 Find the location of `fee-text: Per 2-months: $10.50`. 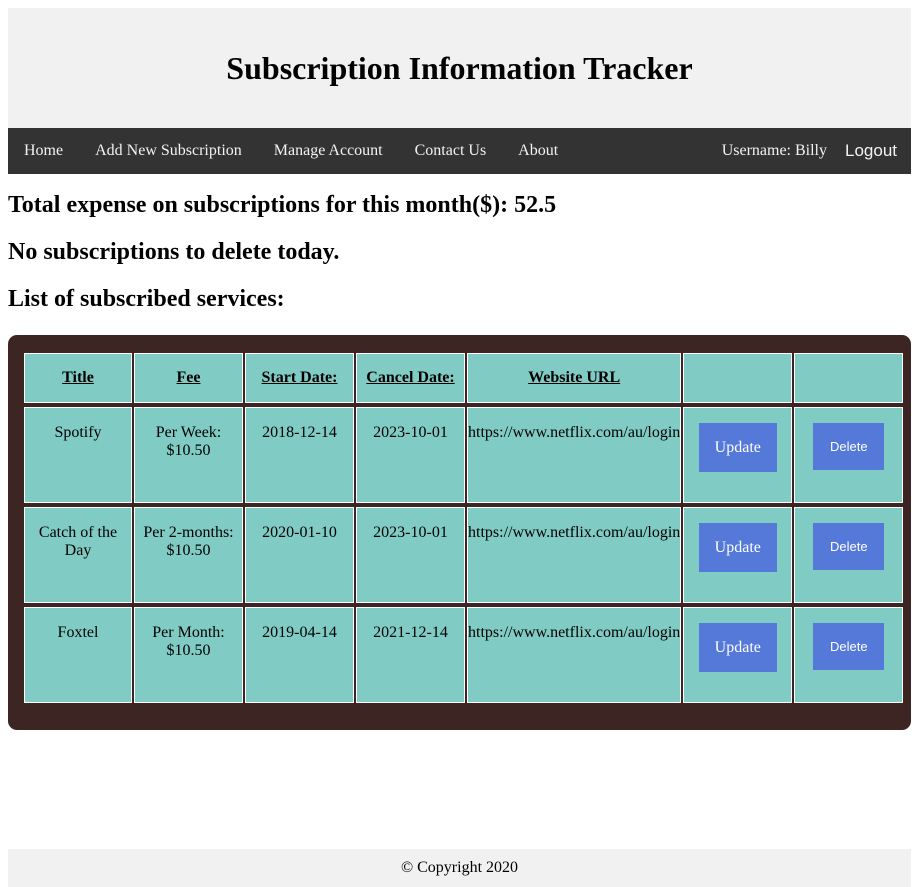

fee-text: Per 2-months: $10.50 is located at coordinates (188, 534).